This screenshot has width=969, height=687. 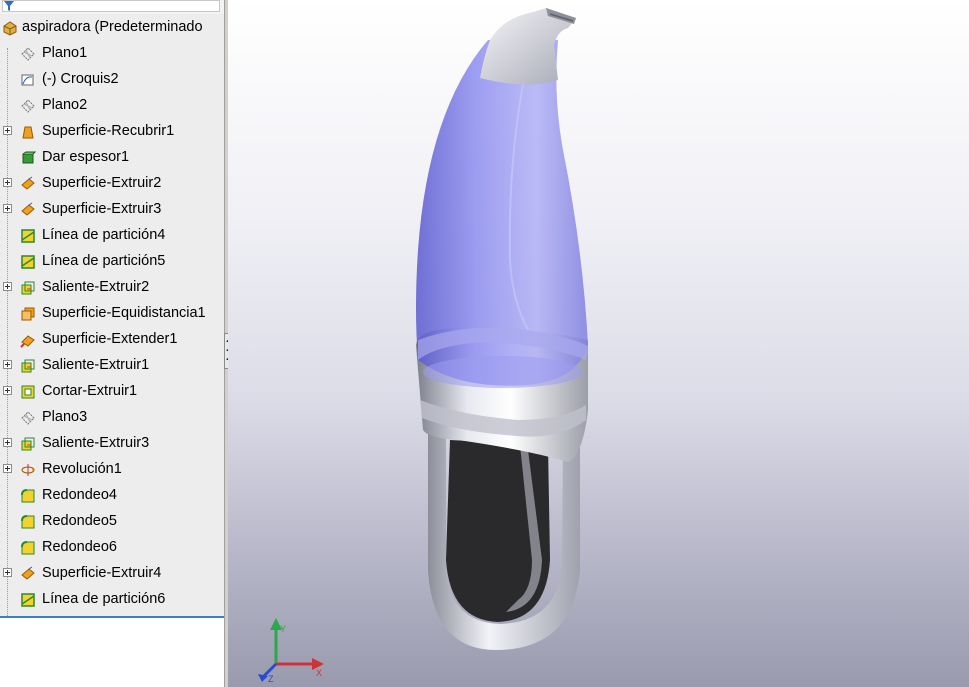 What do you see at coordinates (28, 339) in the screenshot?
I see `surface-extend-icon` at bounding box center [28, 339].